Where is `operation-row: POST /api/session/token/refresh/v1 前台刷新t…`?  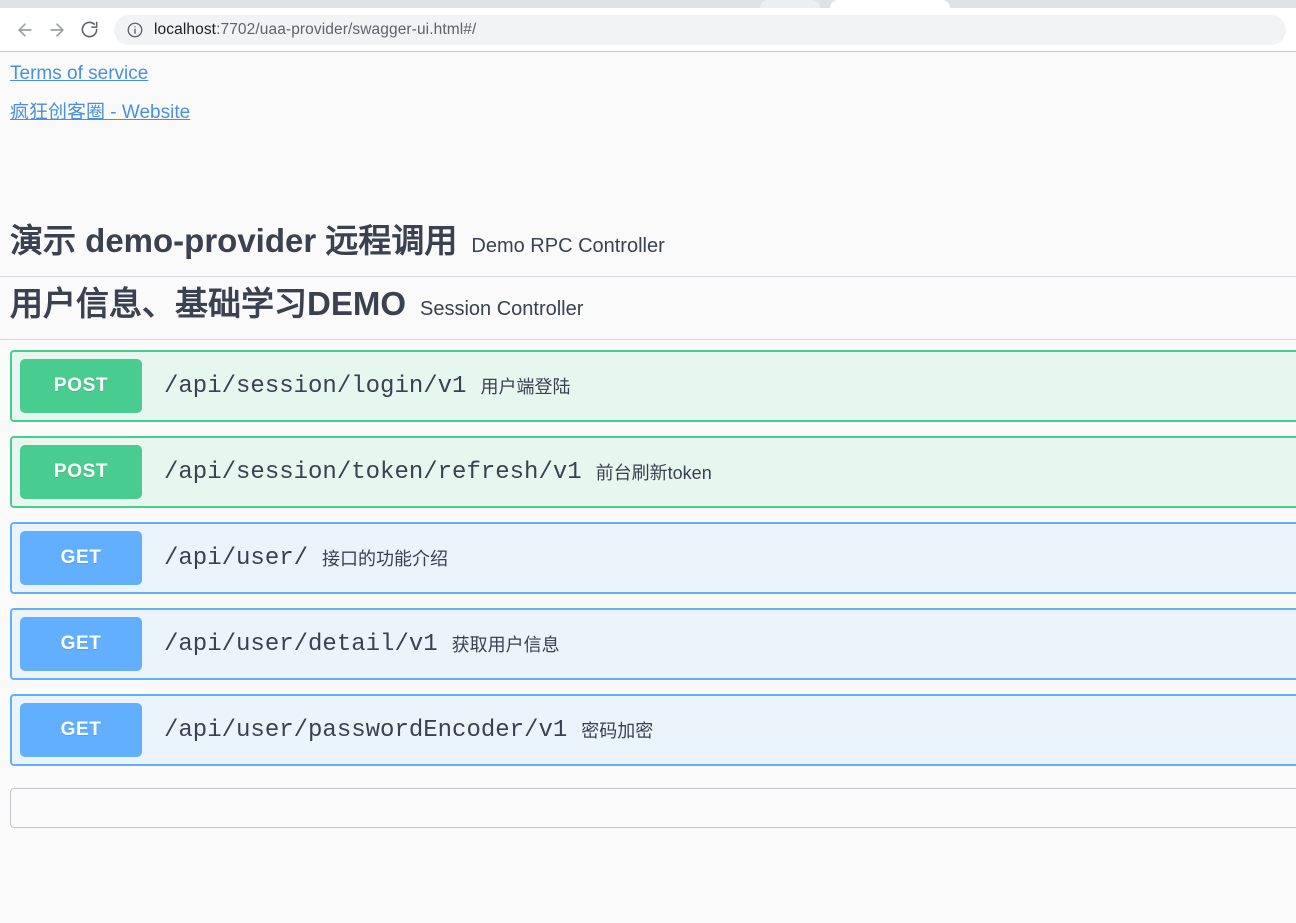
operation-row: POST /api/session/token/refresh/v1 前台刷新t… is located at coordinates (653, 472).